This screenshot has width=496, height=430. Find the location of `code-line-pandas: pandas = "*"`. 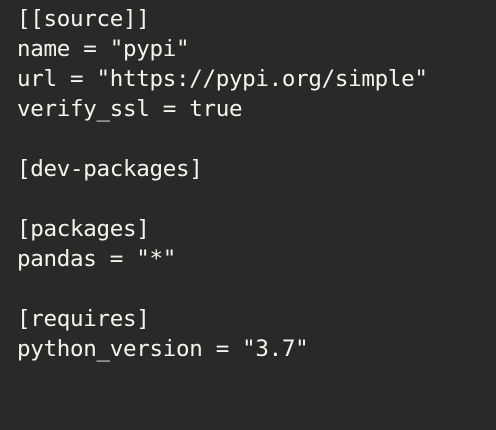

code-line-pandas: pandas = "*" is located at coordinates (96, 259).